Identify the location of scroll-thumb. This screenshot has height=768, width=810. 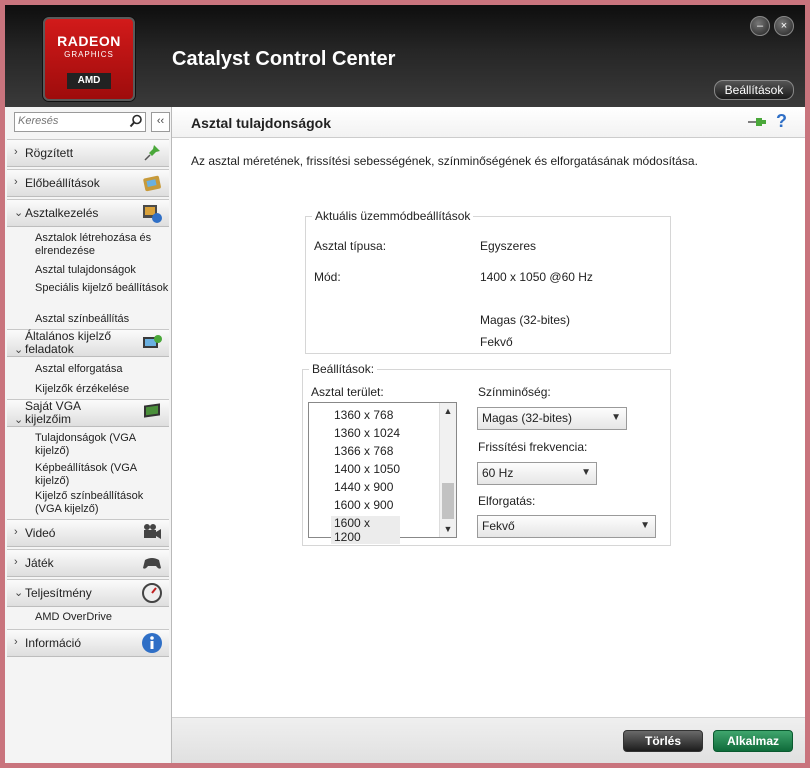
(448, 501).